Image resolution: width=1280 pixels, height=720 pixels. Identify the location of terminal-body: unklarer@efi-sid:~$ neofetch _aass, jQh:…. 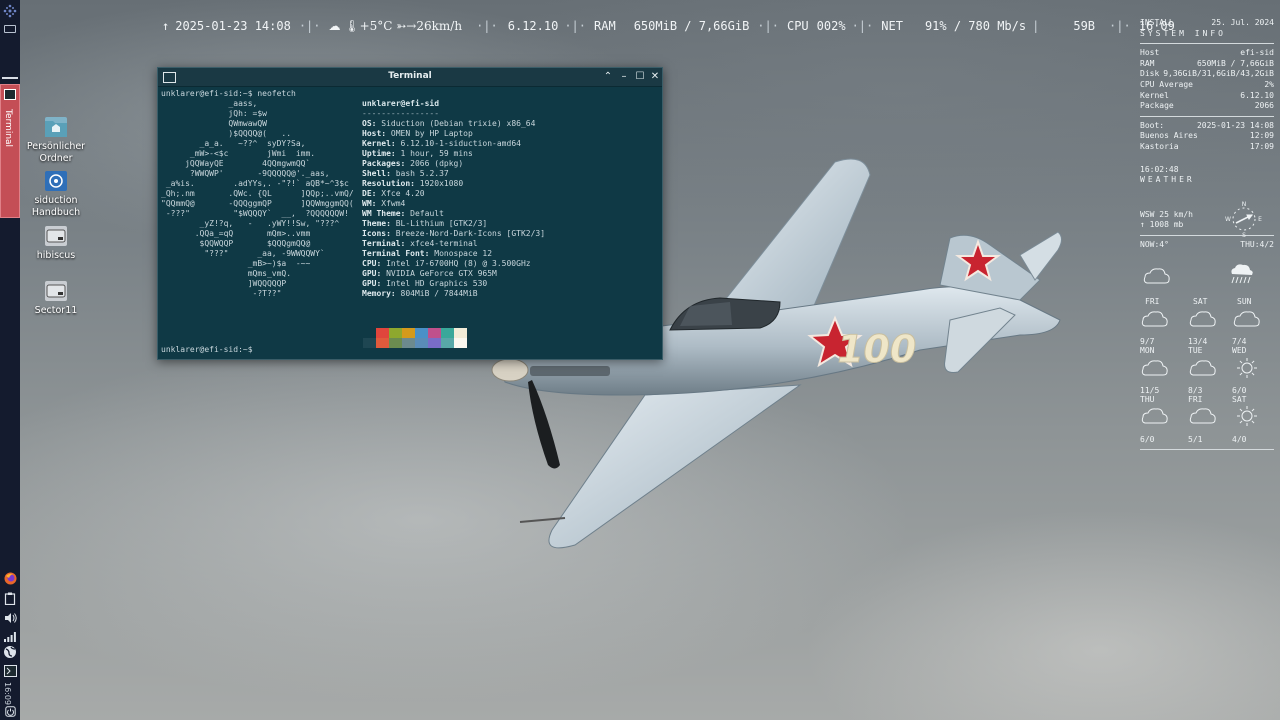
(410, 223).